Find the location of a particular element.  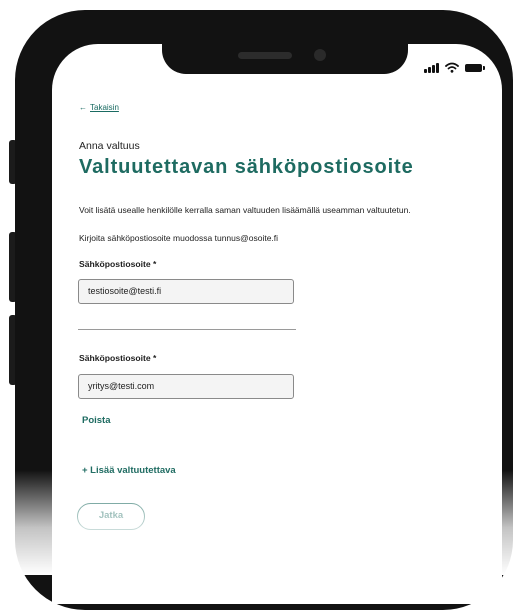

status-bar is located at coordinates (454, 67).